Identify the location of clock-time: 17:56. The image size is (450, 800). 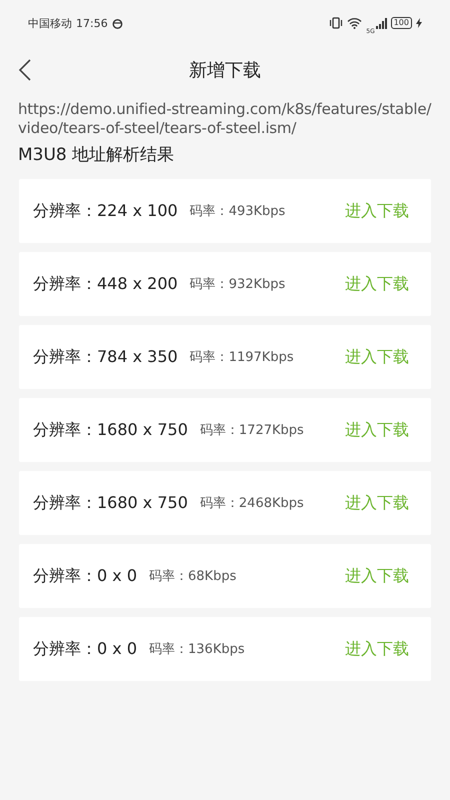
(92, 23).